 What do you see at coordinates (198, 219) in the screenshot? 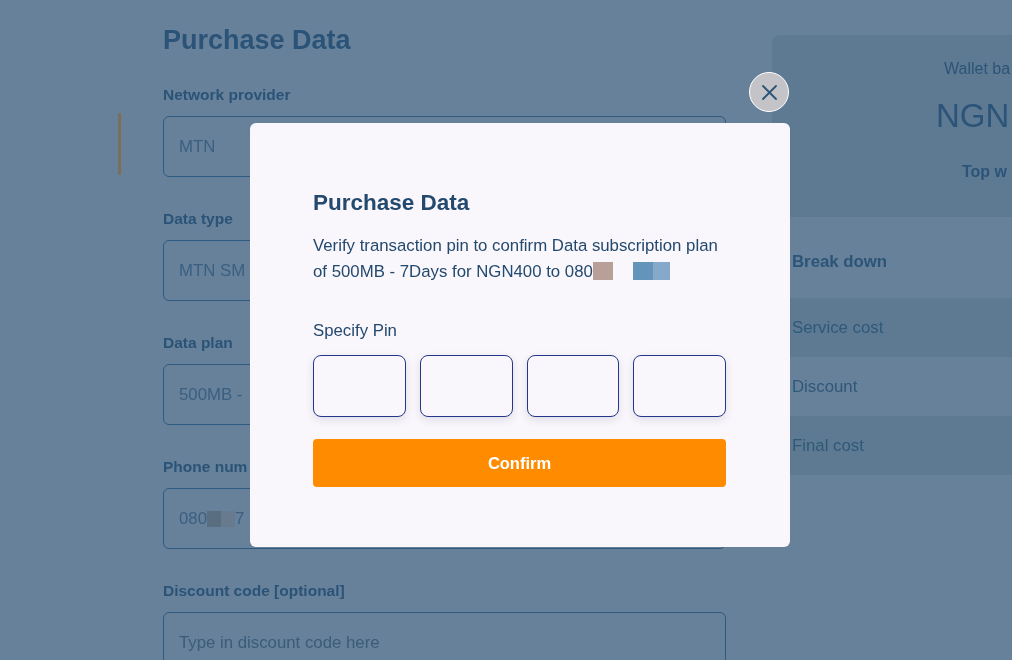
I see `field-label: Data type` at bounding box center [198, 219].